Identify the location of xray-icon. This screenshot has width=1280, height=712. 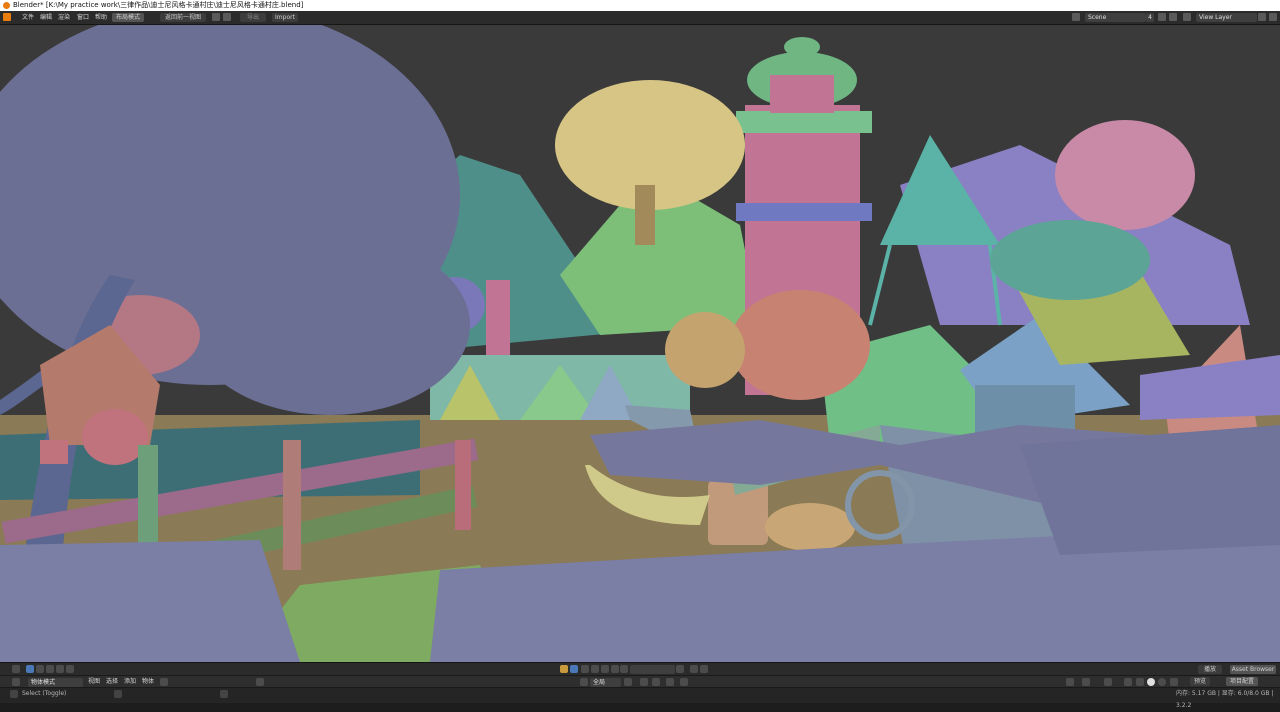
(1108, 682).